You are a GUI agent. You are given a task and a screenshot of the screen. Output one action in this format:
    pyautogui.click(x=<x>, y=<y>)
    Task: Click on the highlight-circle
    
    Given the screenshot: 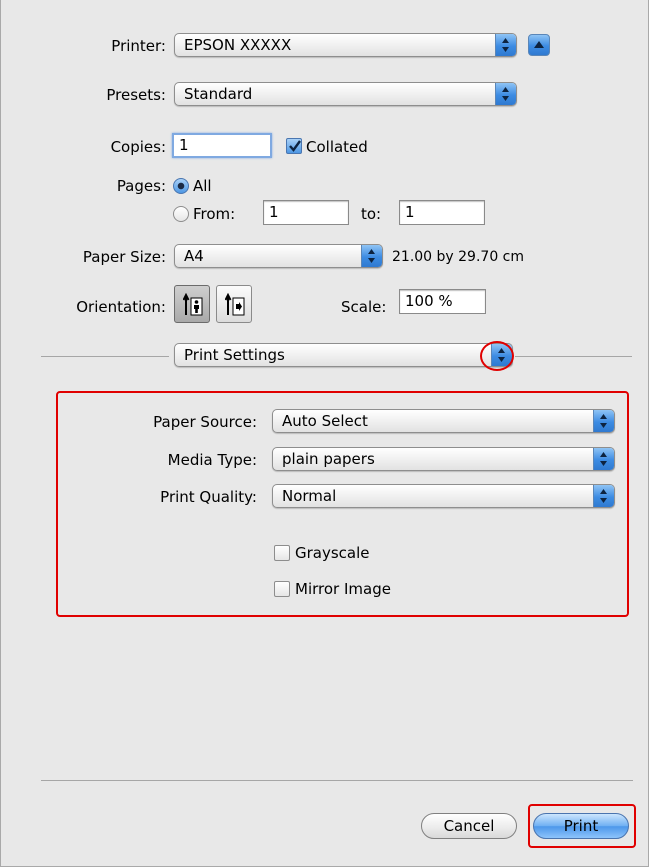 What is the action you would take?
    pyautogui.click(x=497, y=356)
    